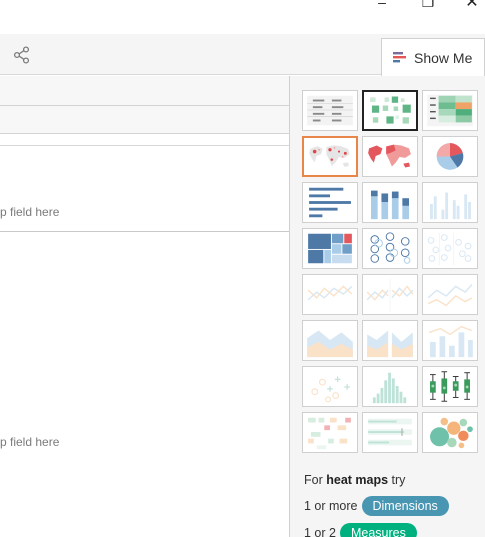 This screenshot has height=537, width=485. What do you see at coordinates (330, 340) in the screenshot?
I see `area-continuous-icon` at bounding box center [330, 340].